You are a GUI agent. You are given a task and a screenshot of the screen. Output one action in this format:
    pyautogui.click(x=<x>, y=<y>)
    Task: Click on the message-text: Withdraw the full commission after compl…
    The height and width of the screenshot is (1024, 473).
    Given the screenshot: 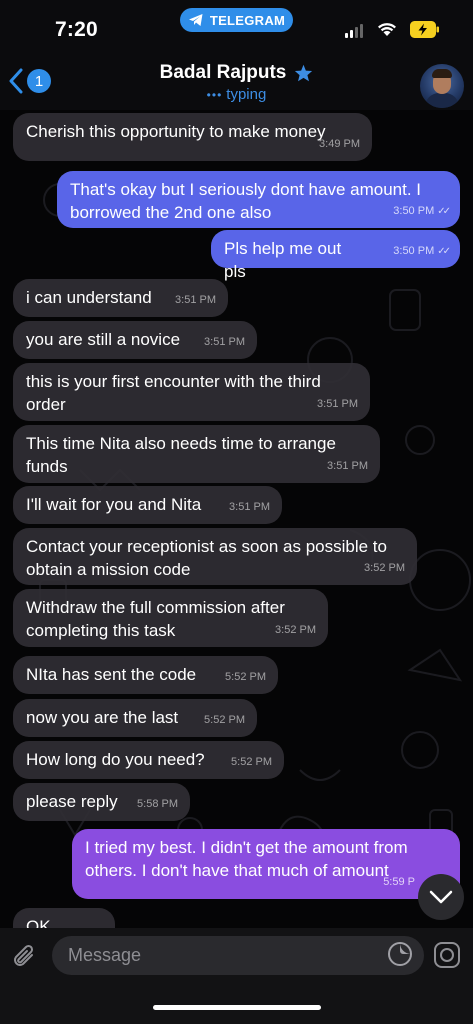 What is the action you would take?
    pyautogui.click(x=155, y=619)
    